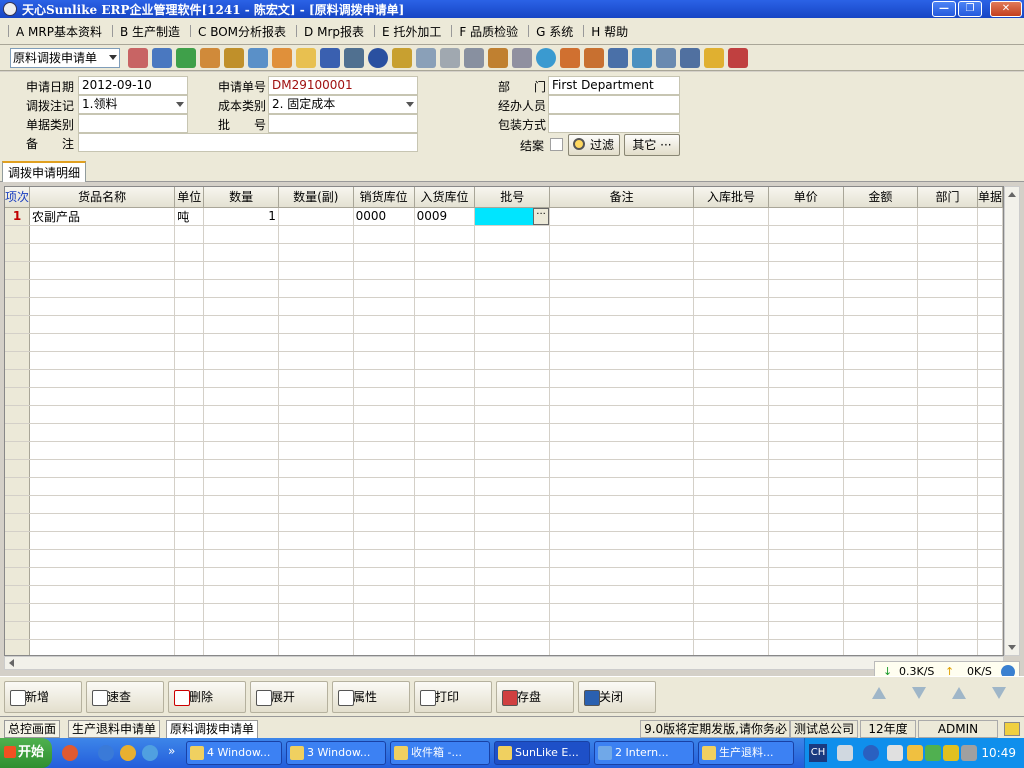 The width and height of the screenshot is (1024, 768). What do you see at coordinates (990, 197) in the screenshot?
I see `col-header-doc: 单据` at bounding box center [990, 197].